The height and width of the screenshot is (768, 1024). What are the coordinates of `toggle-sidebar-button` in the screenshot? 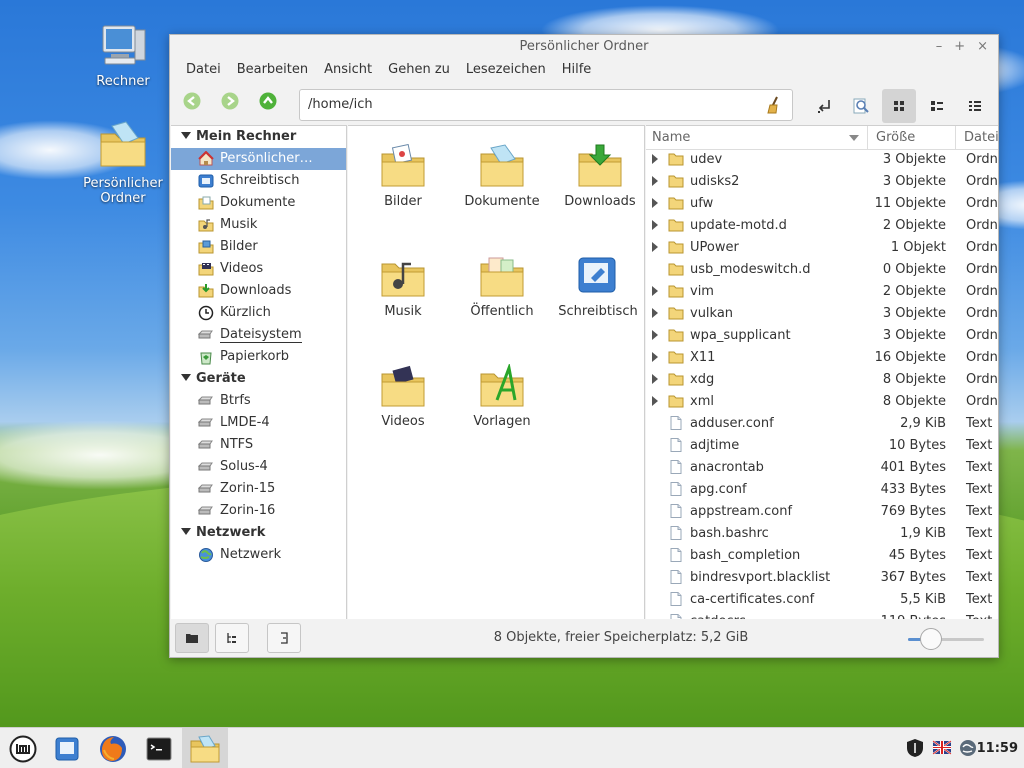 It's located at (284, 638).